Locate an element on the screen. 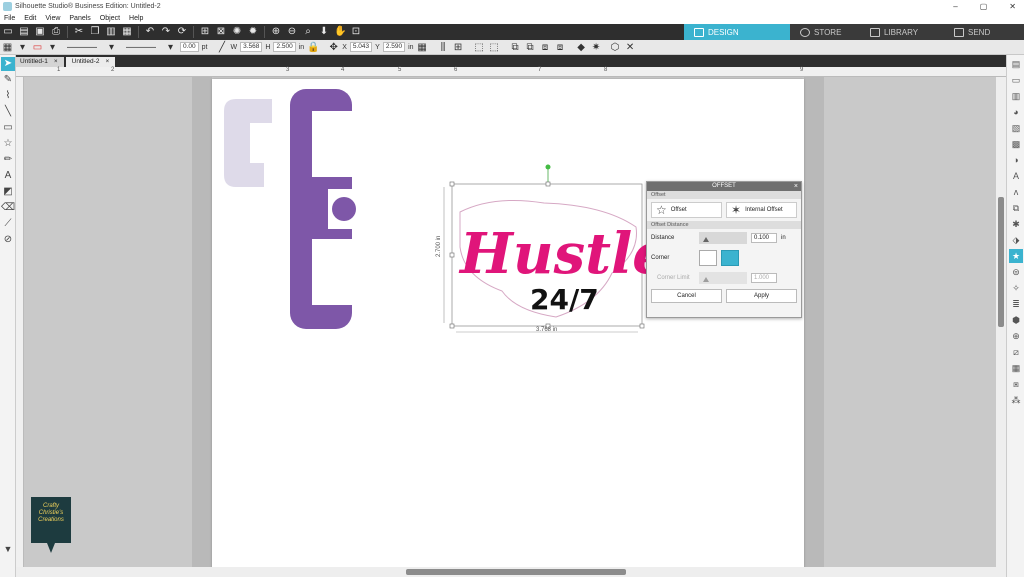  knife-icon: ⌇ is located at coordinates (8, 96).